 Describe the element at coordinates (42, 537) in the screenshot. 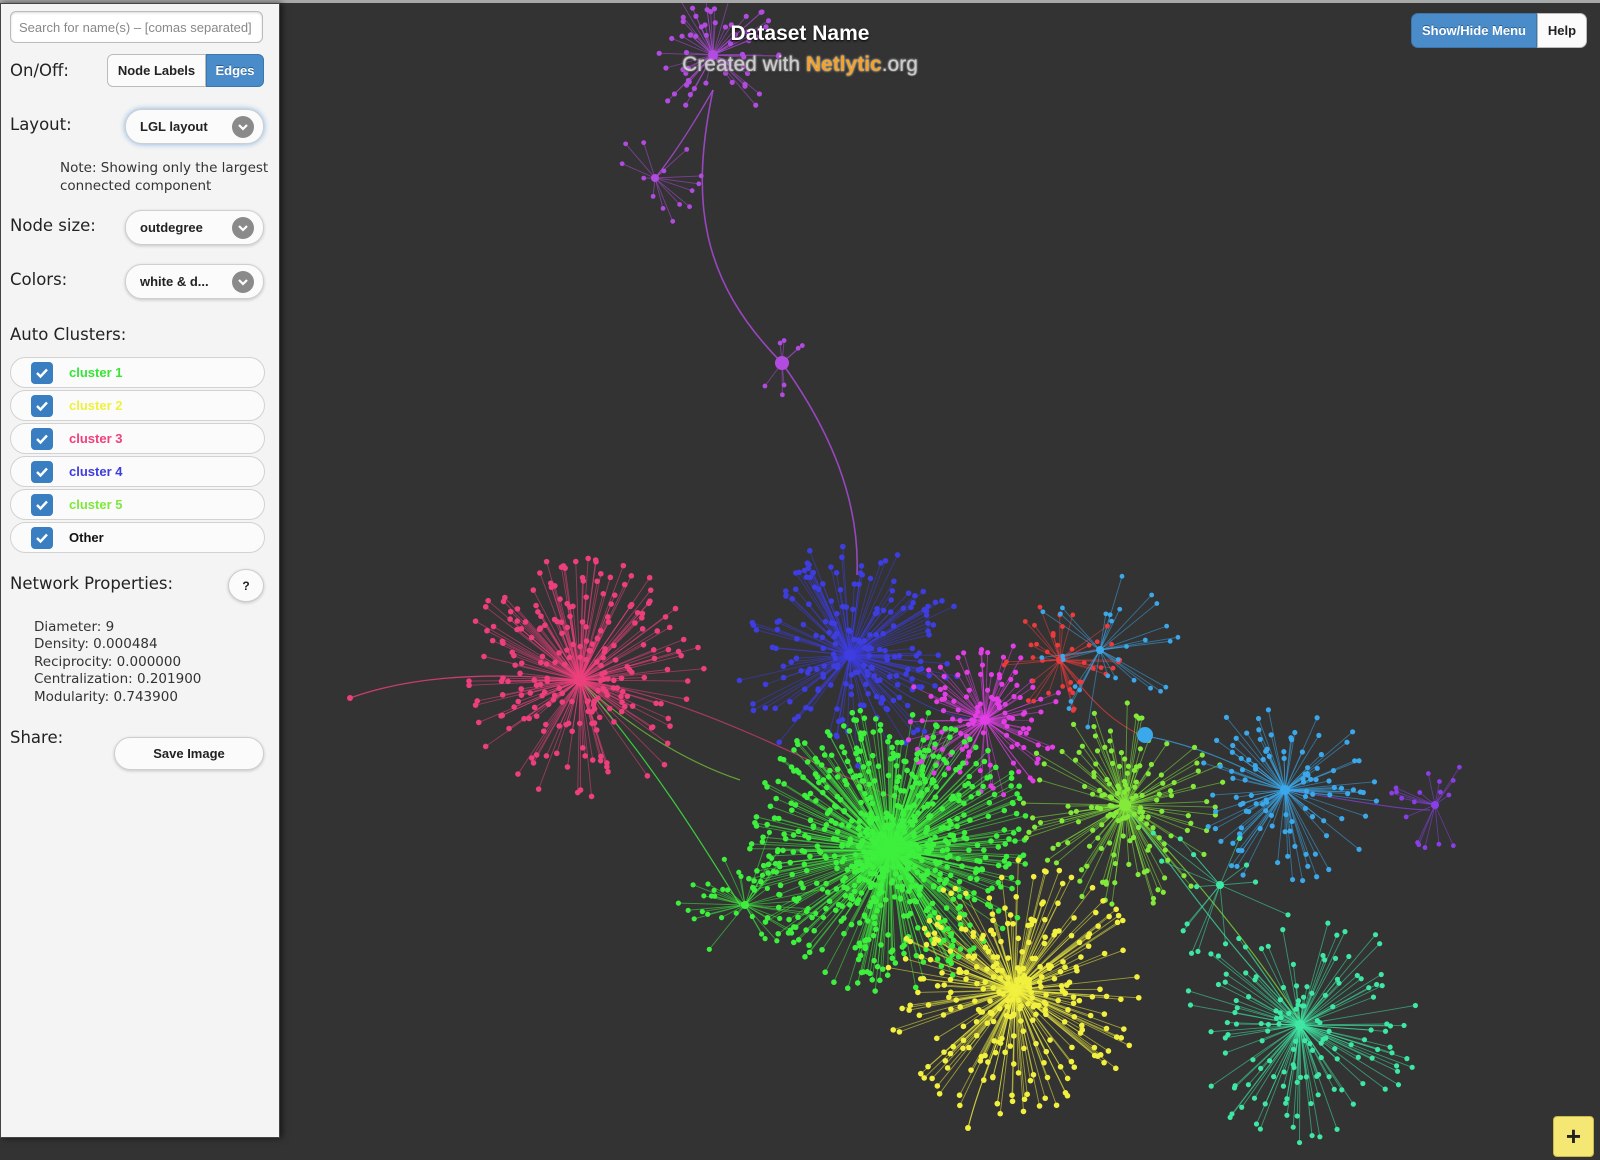

I see `checkbox-checked-icon` at that location.